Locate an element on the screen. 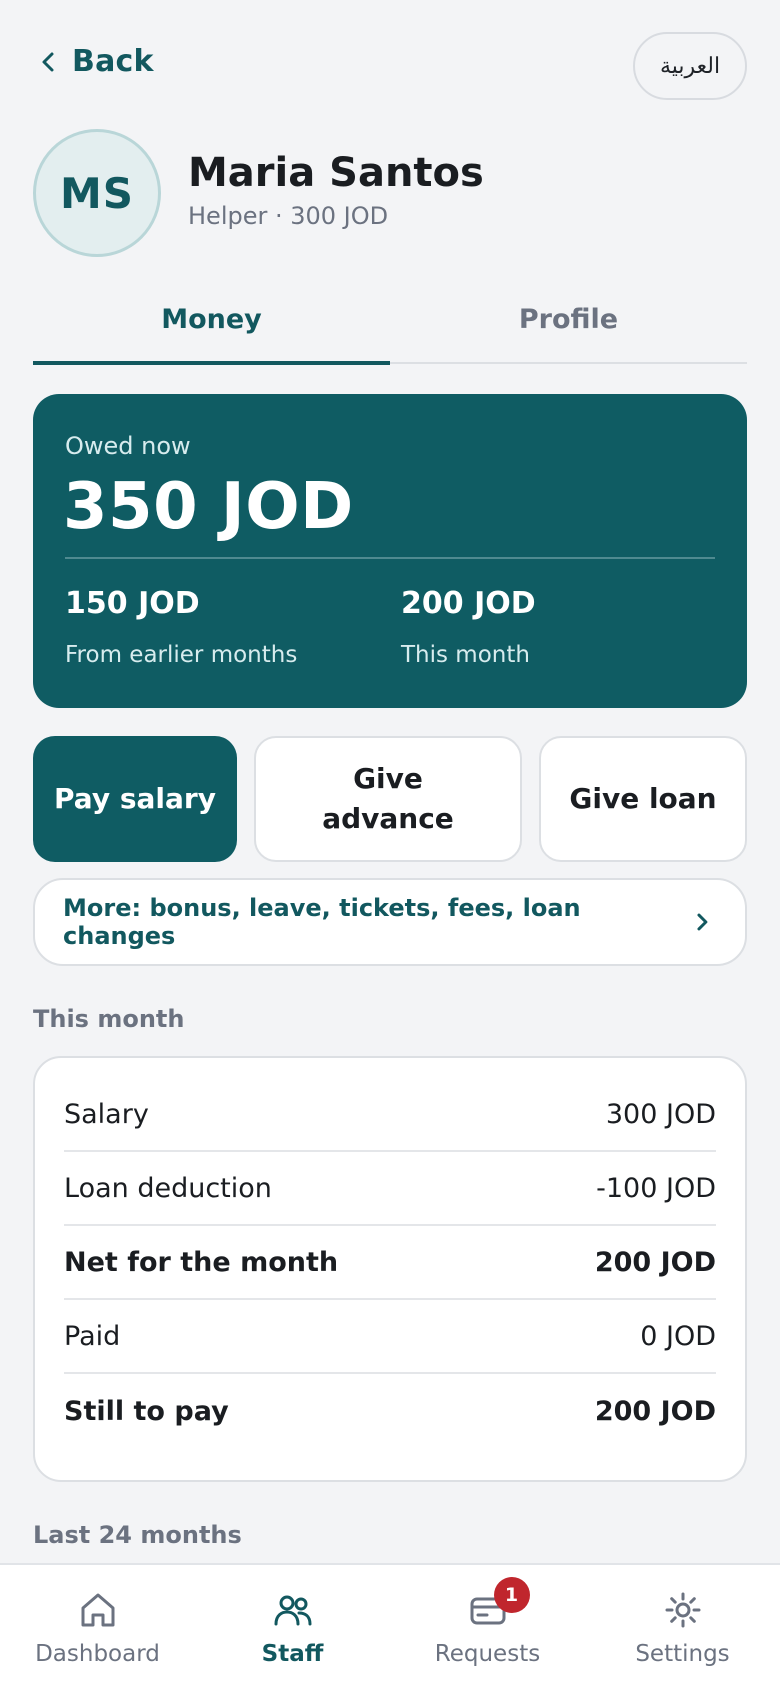 The image size is (780, 1688). avatar: MS is located at coordinates (97, 193).